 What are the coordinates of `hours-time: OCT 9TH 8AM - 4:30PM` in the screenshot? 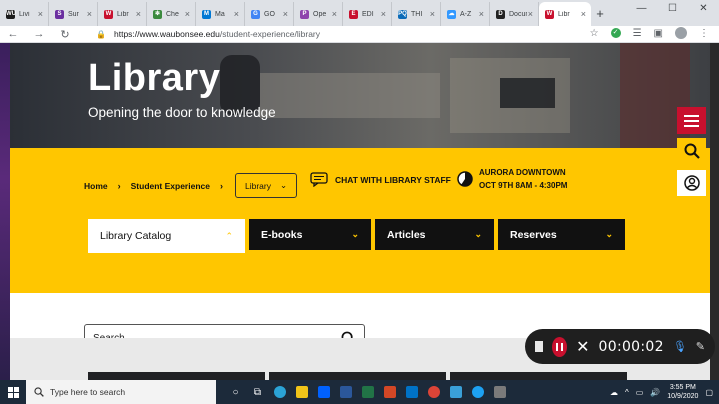 It's located at (523, 185).